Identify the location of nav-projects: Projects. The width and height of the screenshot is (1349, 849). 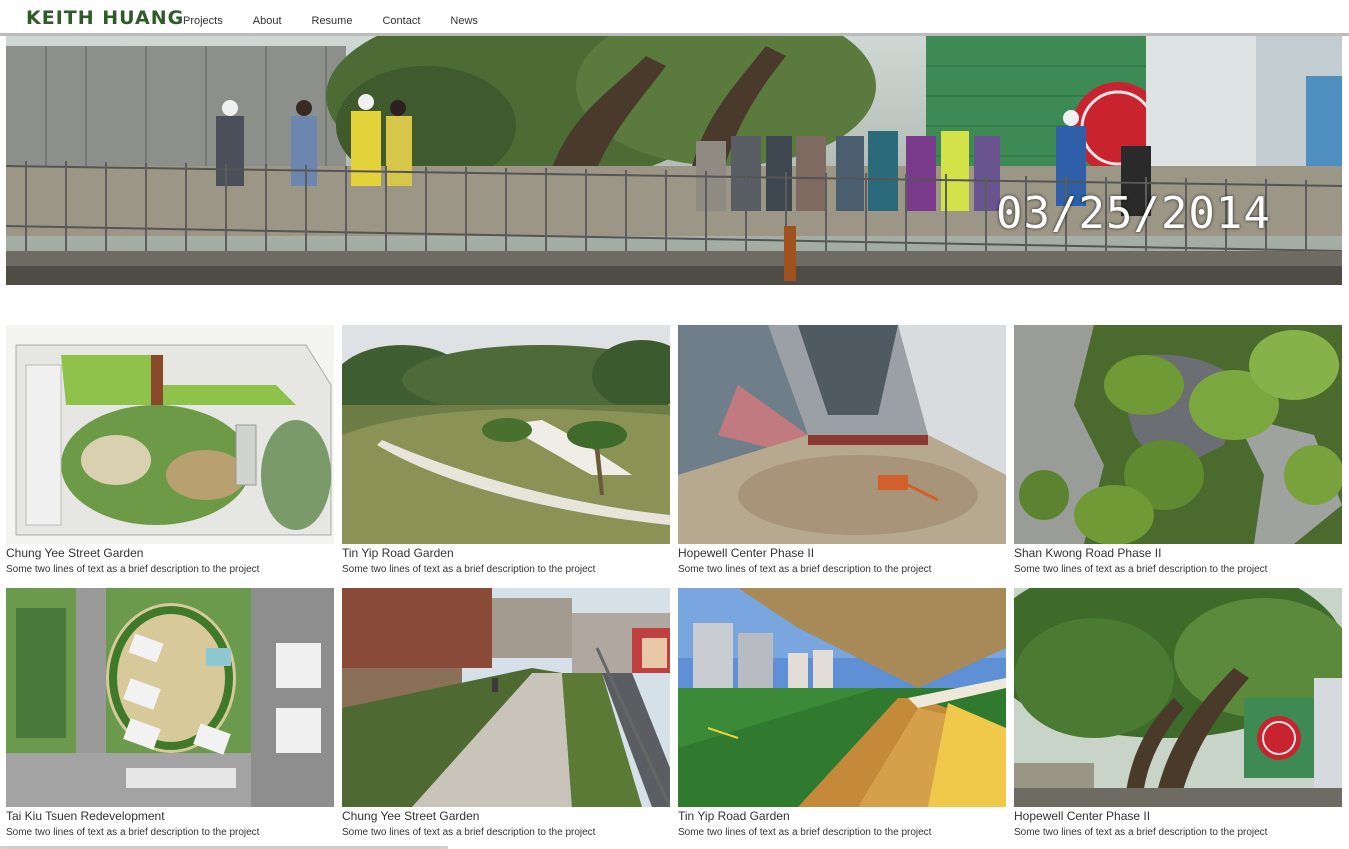
(203, 21).